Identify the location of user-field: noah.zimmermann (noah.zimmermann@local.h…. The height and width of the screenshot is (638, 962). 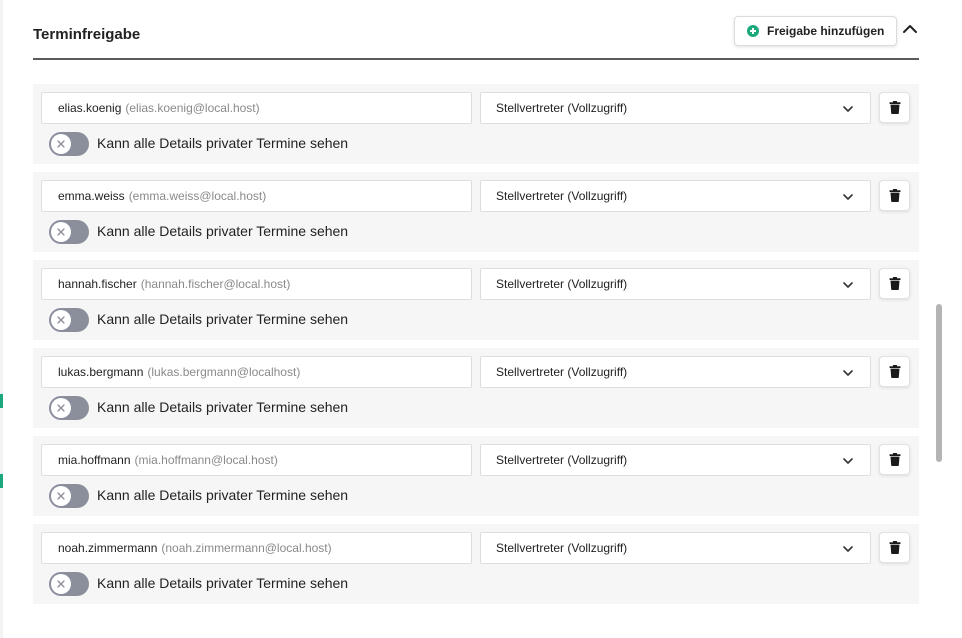
(256, 548).